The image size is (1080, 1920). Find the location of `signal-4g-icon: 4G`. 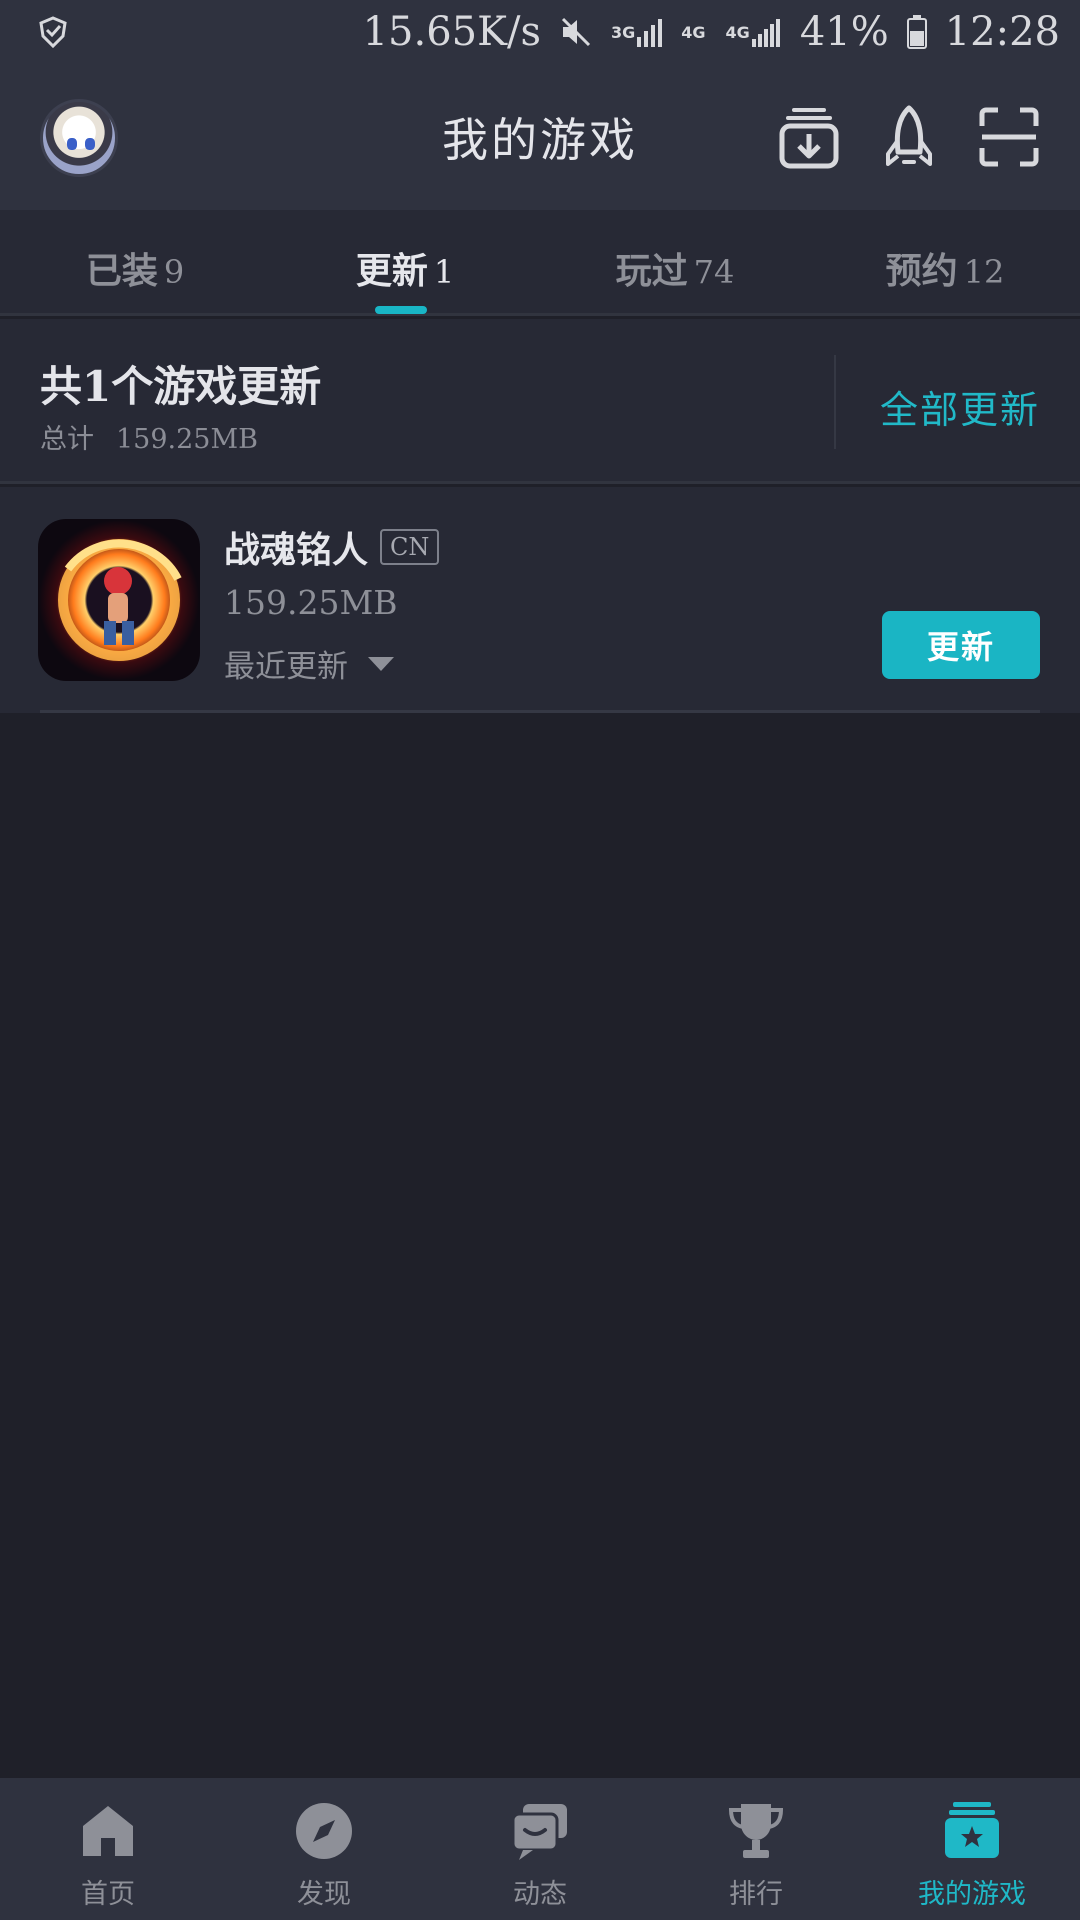

signal-4g-icon: 4G is located at coordinates (754, 32).